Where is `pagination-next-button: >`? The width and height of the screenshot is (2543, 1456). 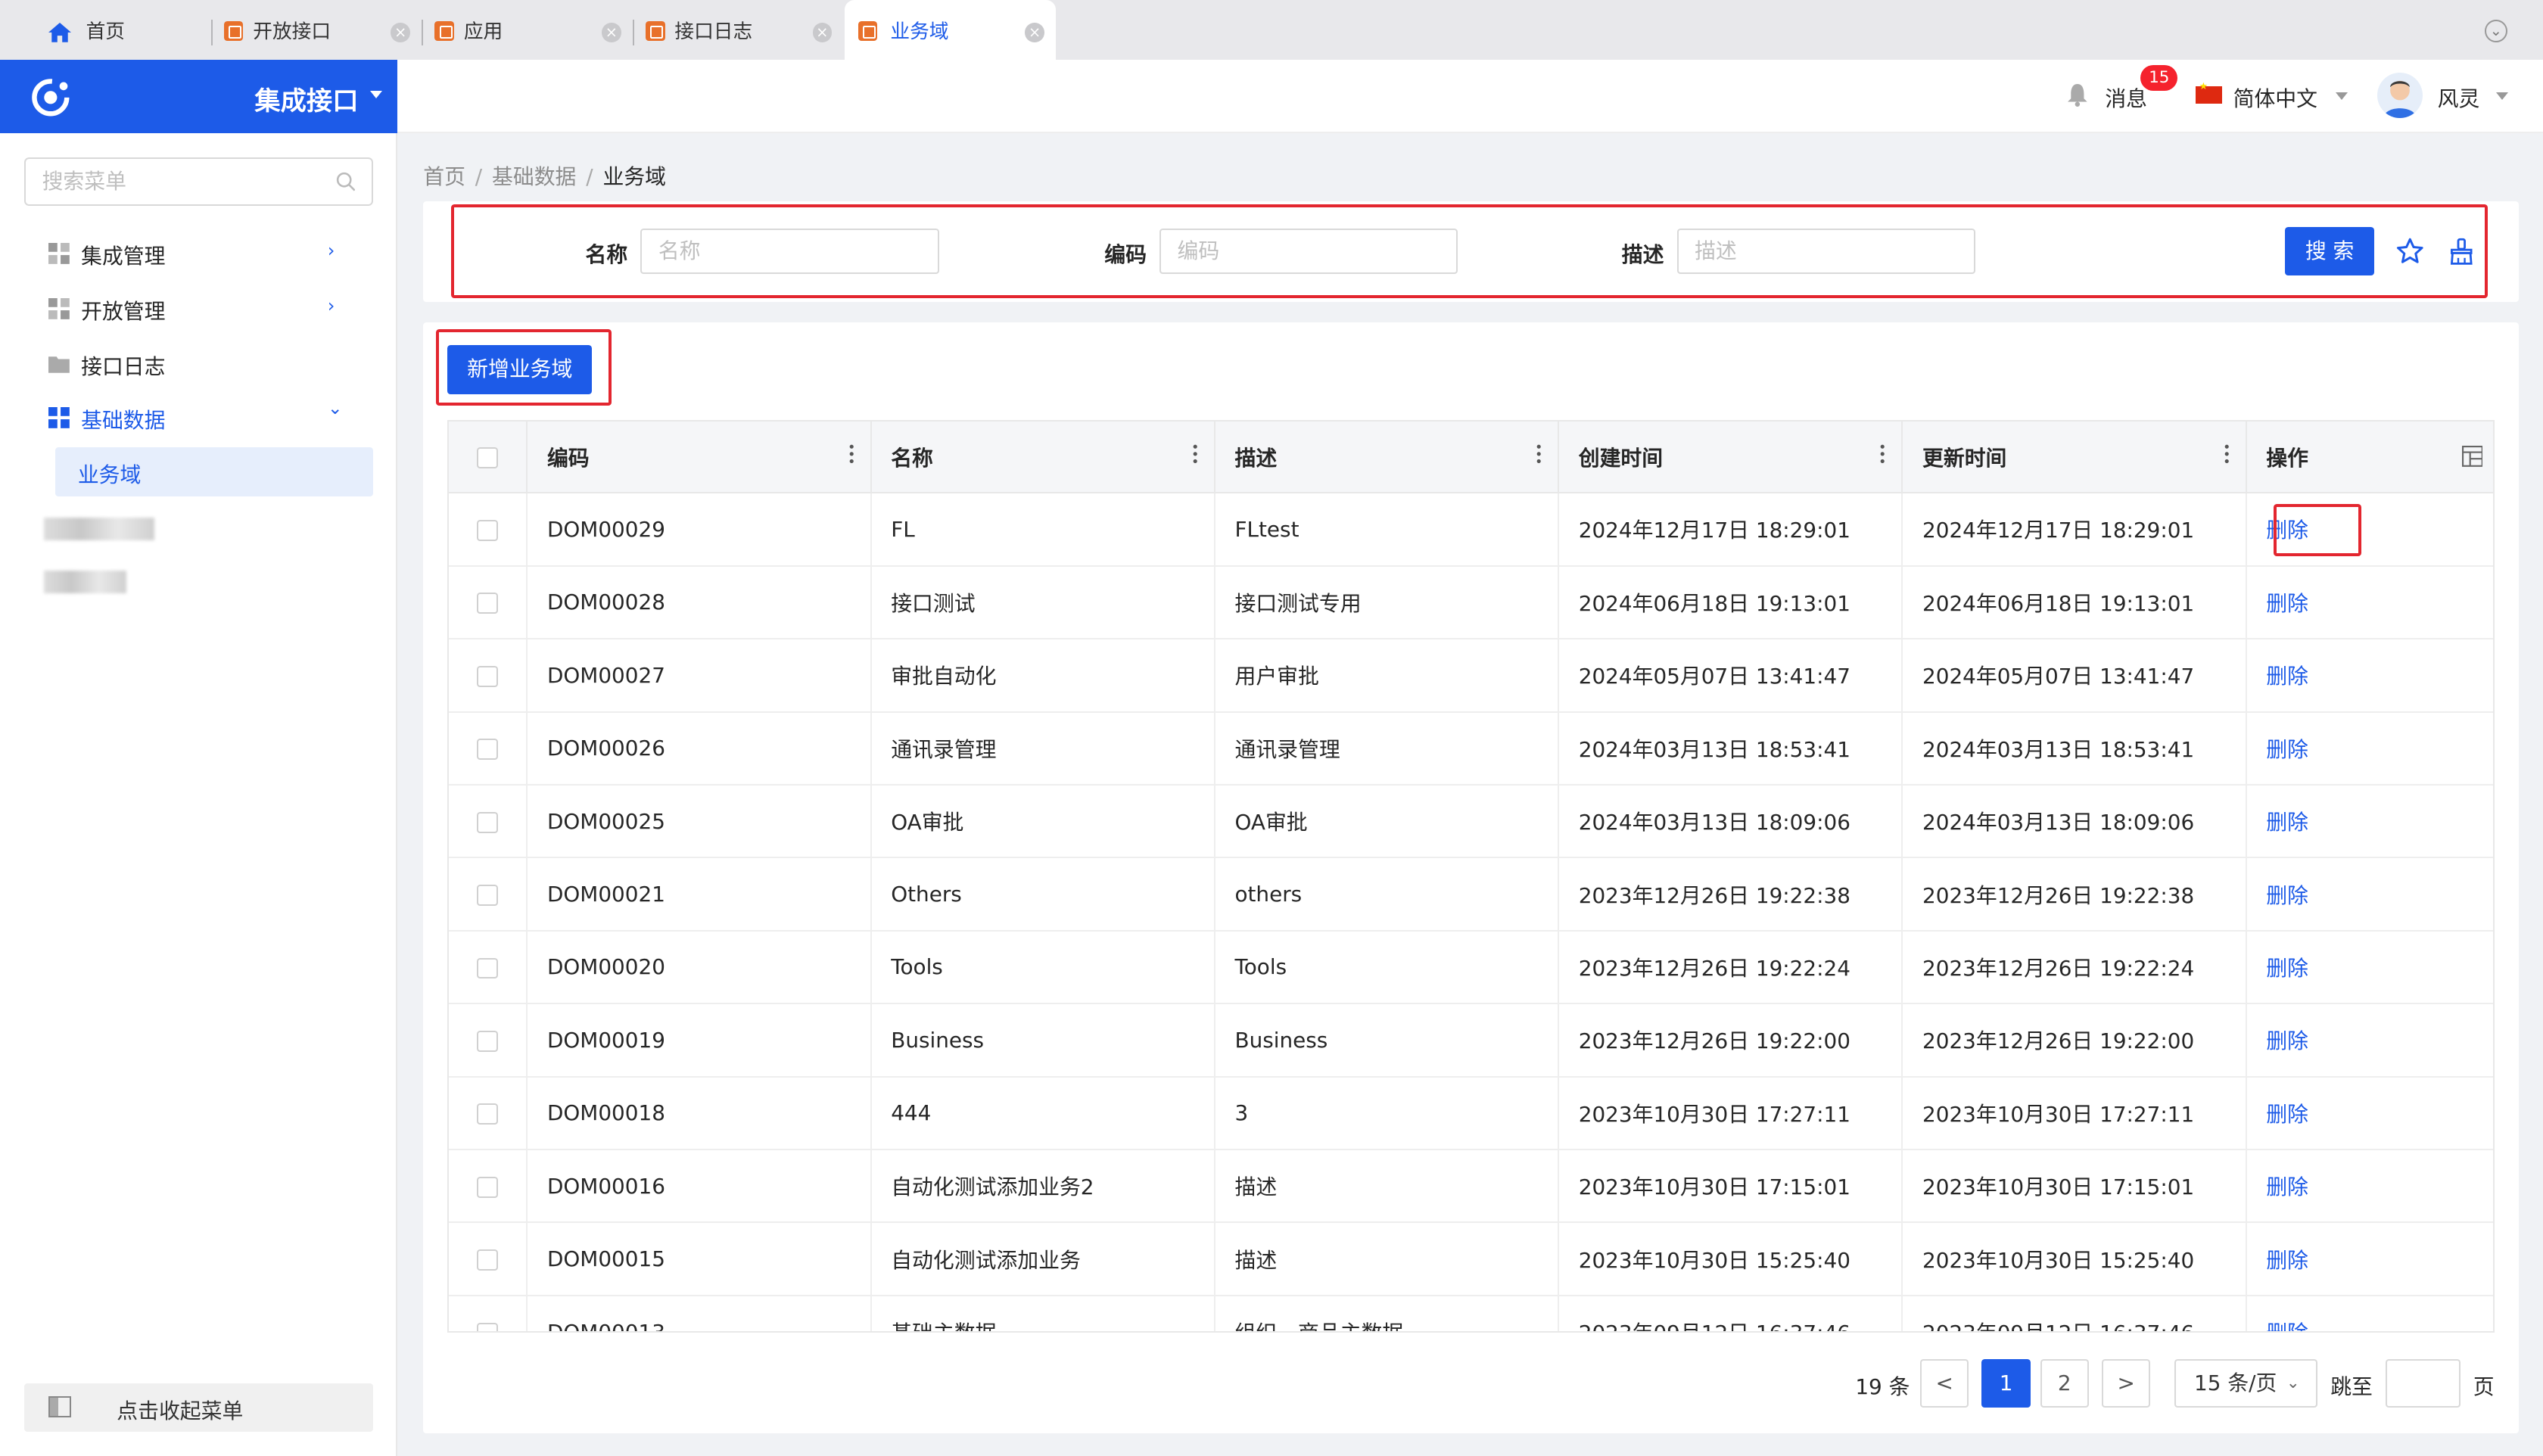 pagination-next-button: > is located at coordinates (2126, 1383).